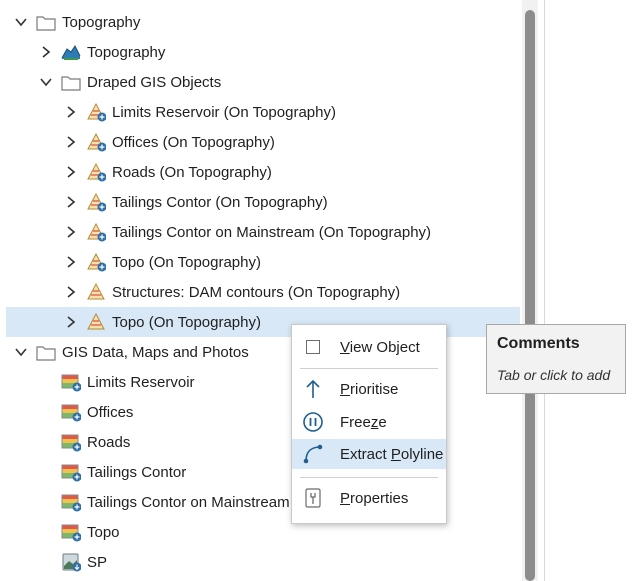 The height and width of the screenshot is (581, 632). I want to click on scrollbar-thumb, so click(530, 295).